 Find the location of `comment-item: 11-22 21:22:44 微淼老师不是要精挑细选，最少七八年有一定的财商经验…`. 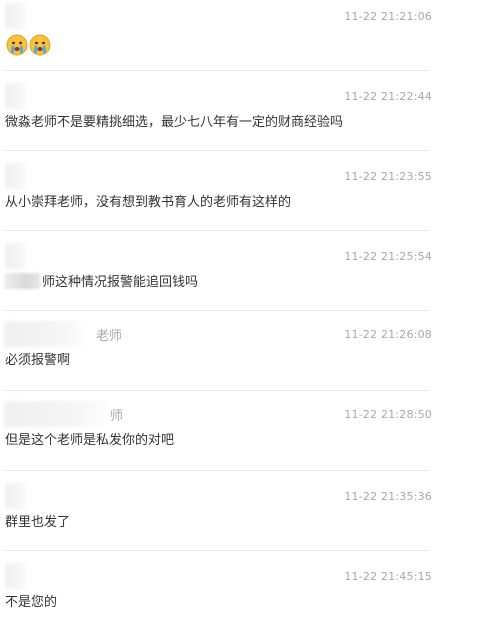

comment-item: 11-22 21:22:44 微淼老师不是要精挑细选，最少七八年有一定的财商经验… is located at coordinates (216, 123).